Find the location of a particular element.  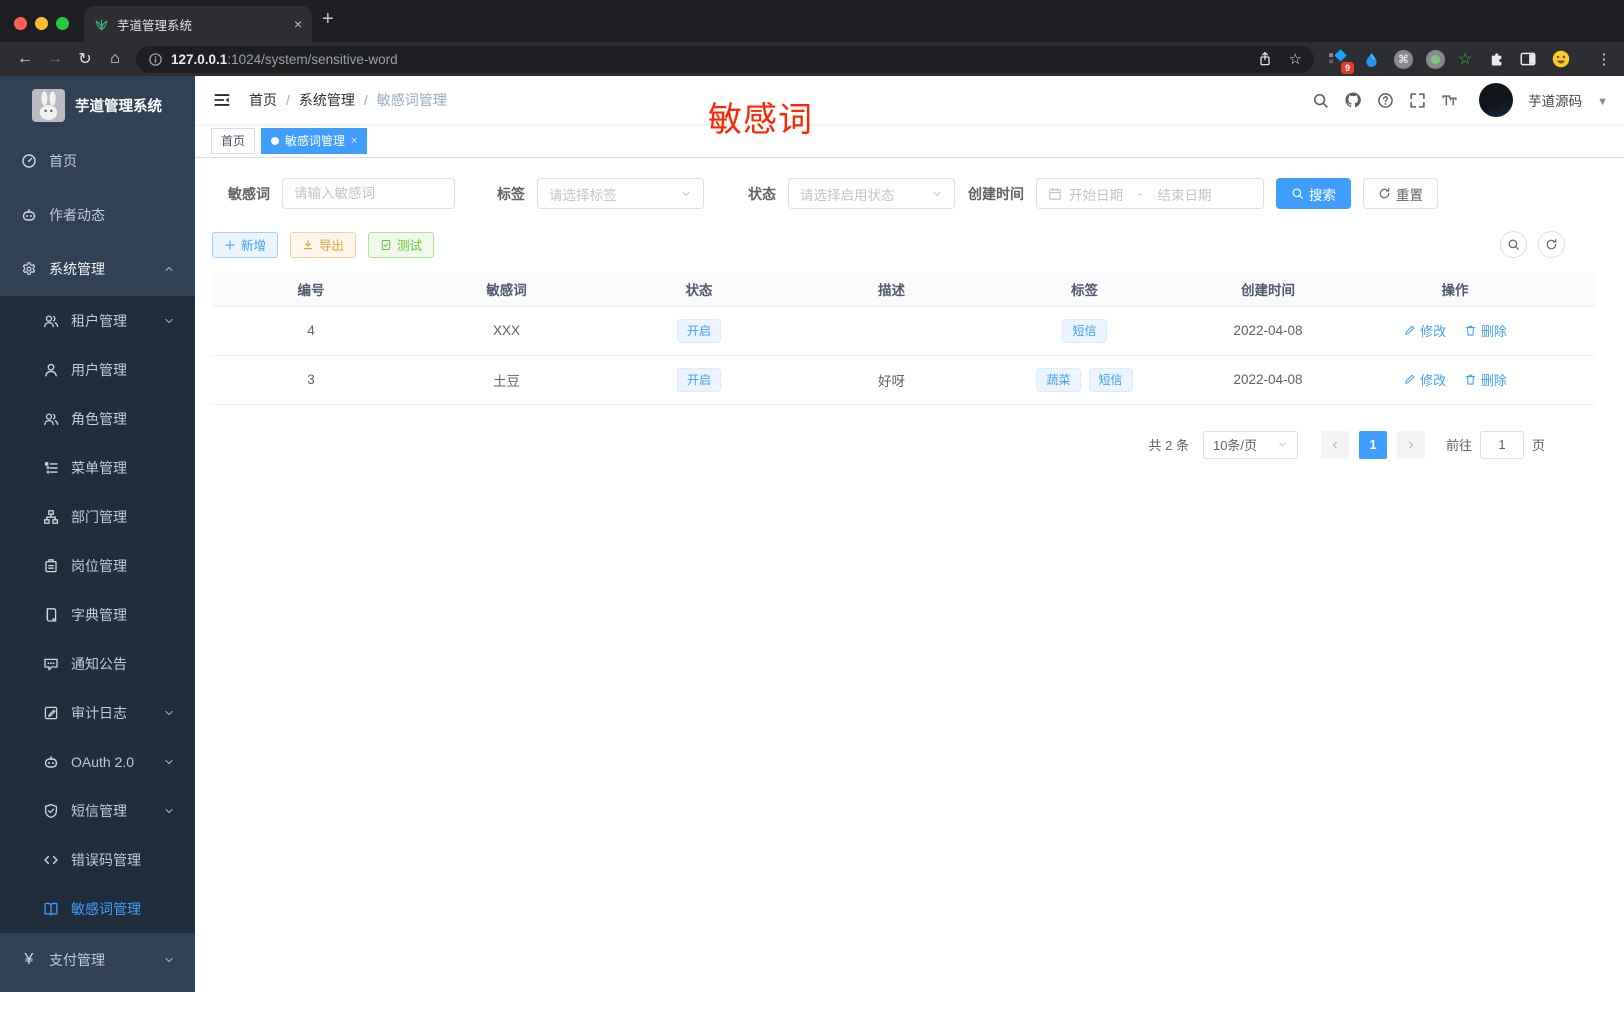

collapse-sidebar-icon is located at coordinates (222, 100).